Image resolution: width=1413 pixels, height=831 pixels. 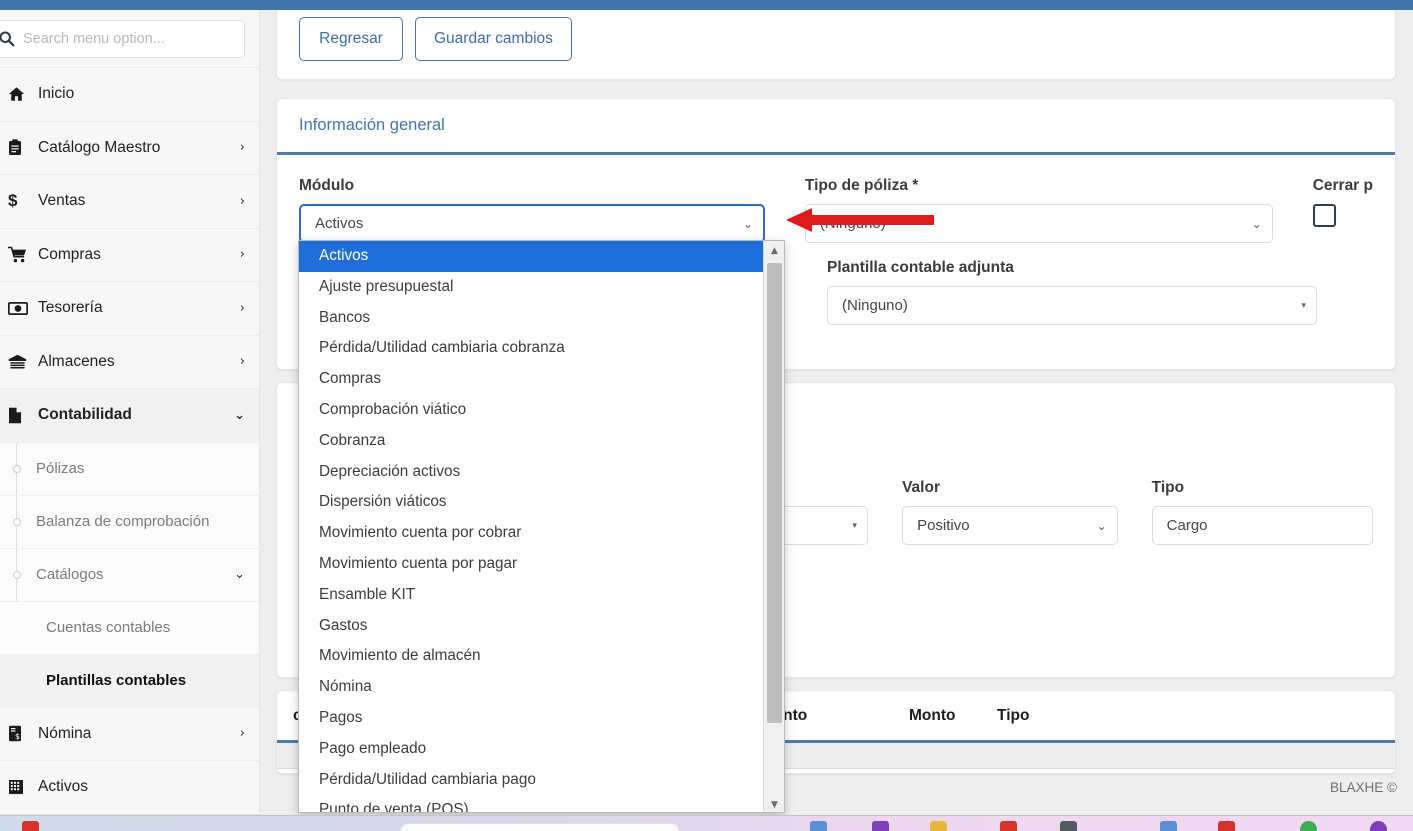 I want to click on sidebar-subitem-label: Pólizas, so click(x=60, y=468).